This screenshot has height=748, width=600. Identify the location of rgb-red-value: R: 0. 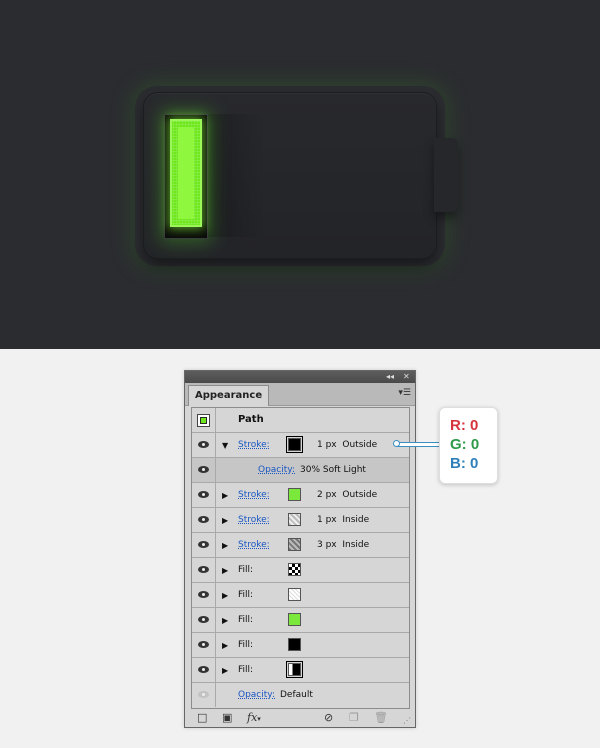
(464, 425).